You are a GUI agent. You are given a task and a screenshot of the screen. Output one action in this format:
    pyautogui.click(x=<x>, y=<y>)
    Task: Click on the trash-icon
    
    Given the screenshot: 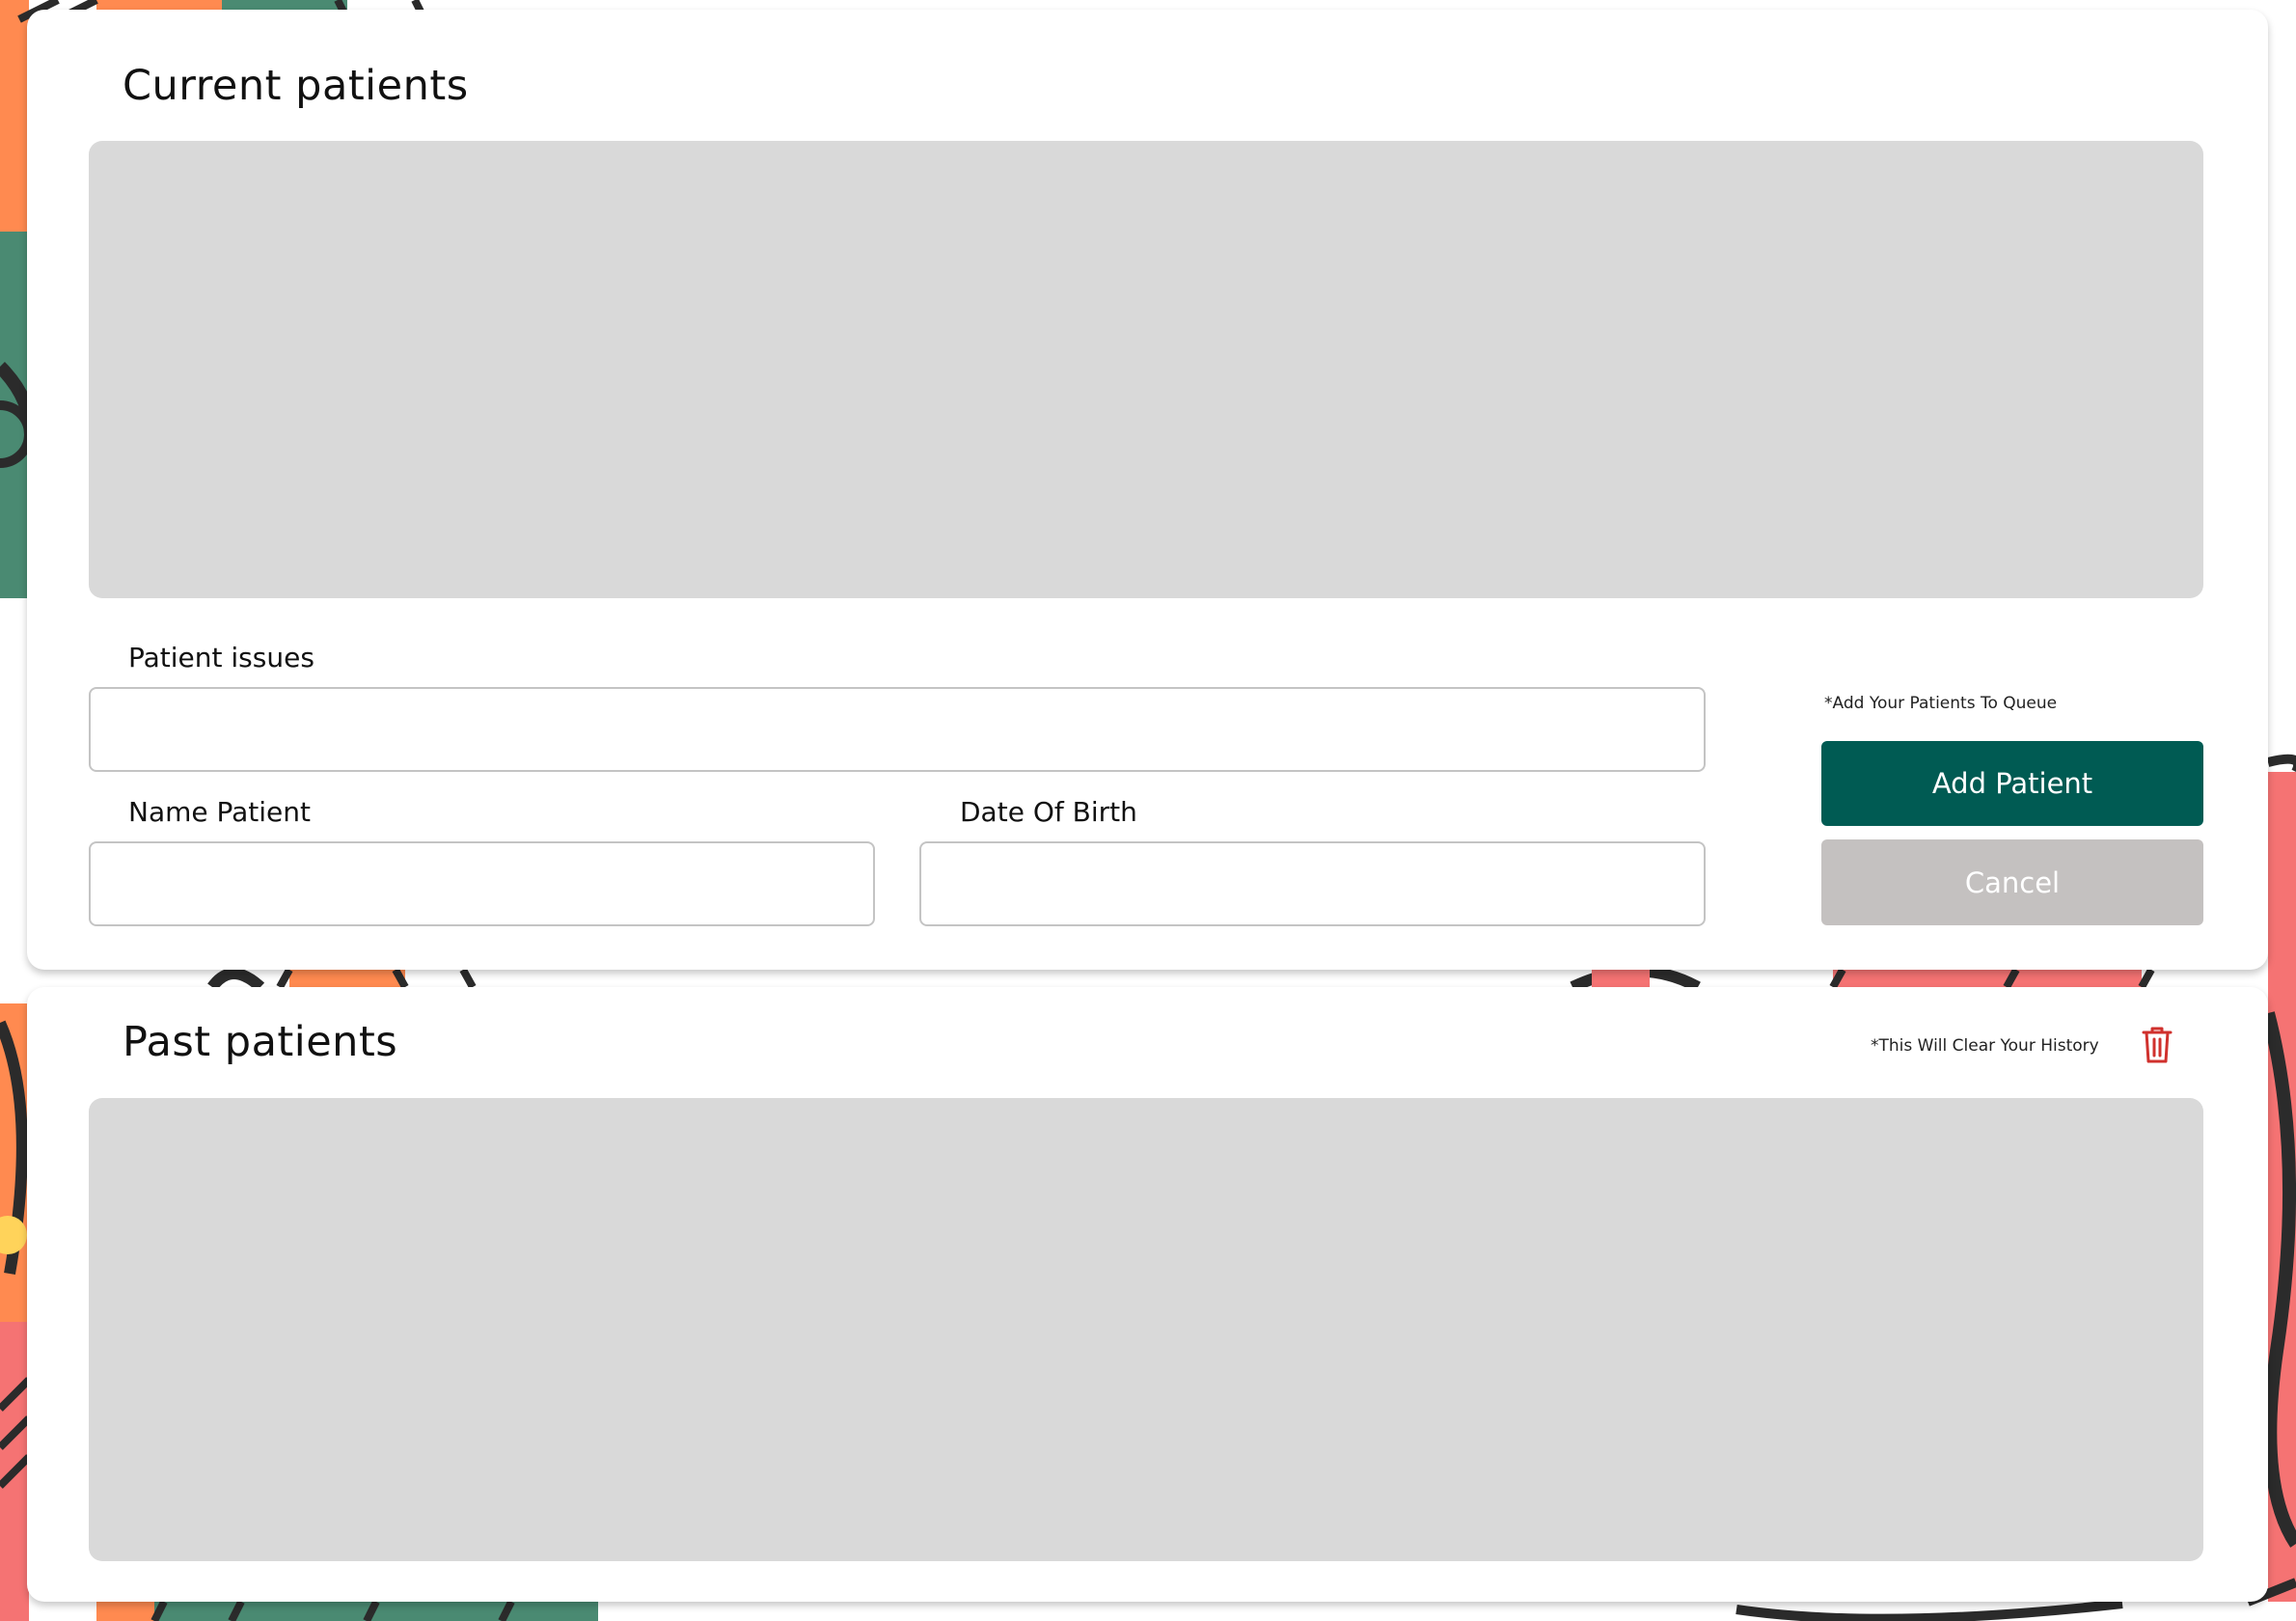 What is the action you would take?
    pyautogui.click(x=2158, y=1045)
    